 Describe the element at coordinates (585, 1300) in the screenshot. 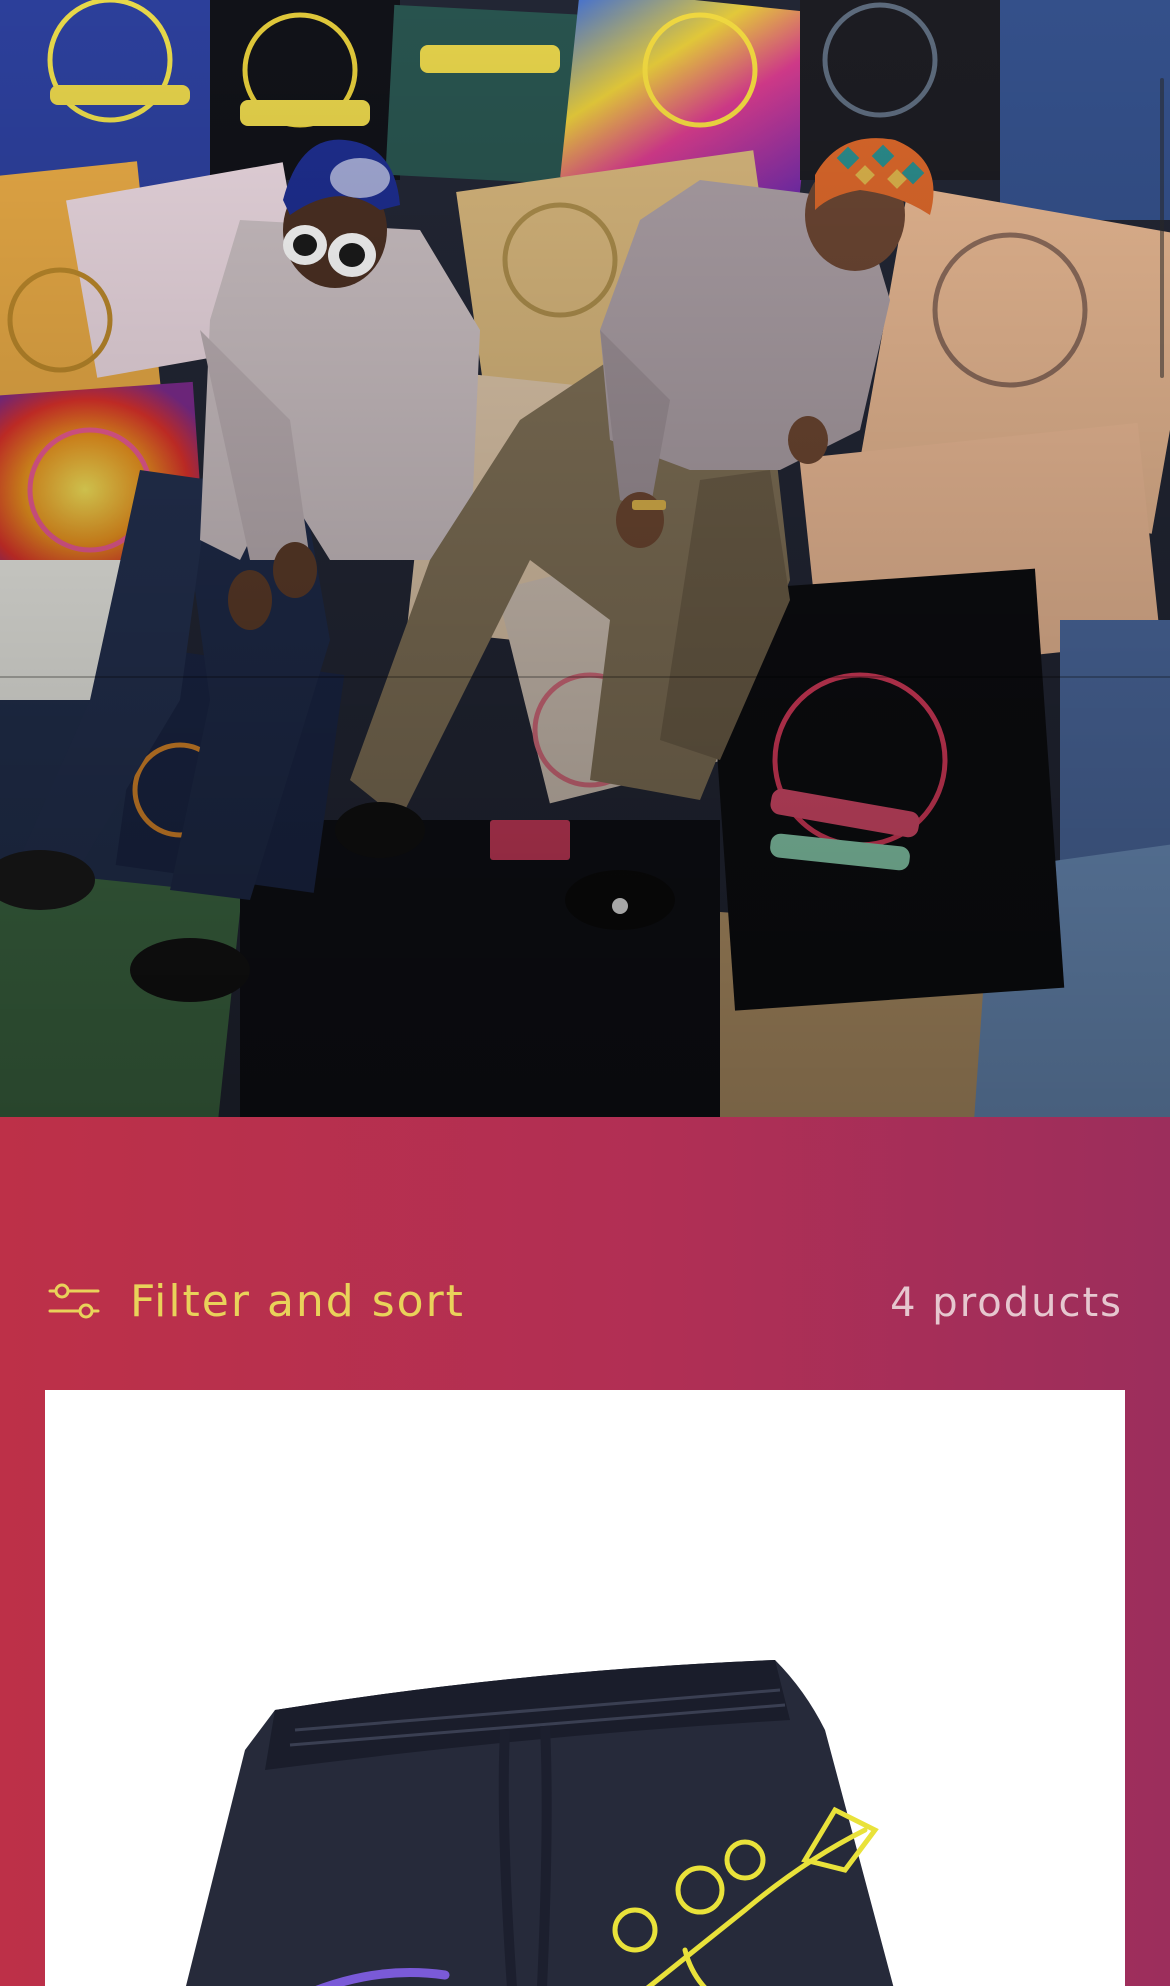

I see `facets-toolbar: Filter and sort 4 products` at that location.